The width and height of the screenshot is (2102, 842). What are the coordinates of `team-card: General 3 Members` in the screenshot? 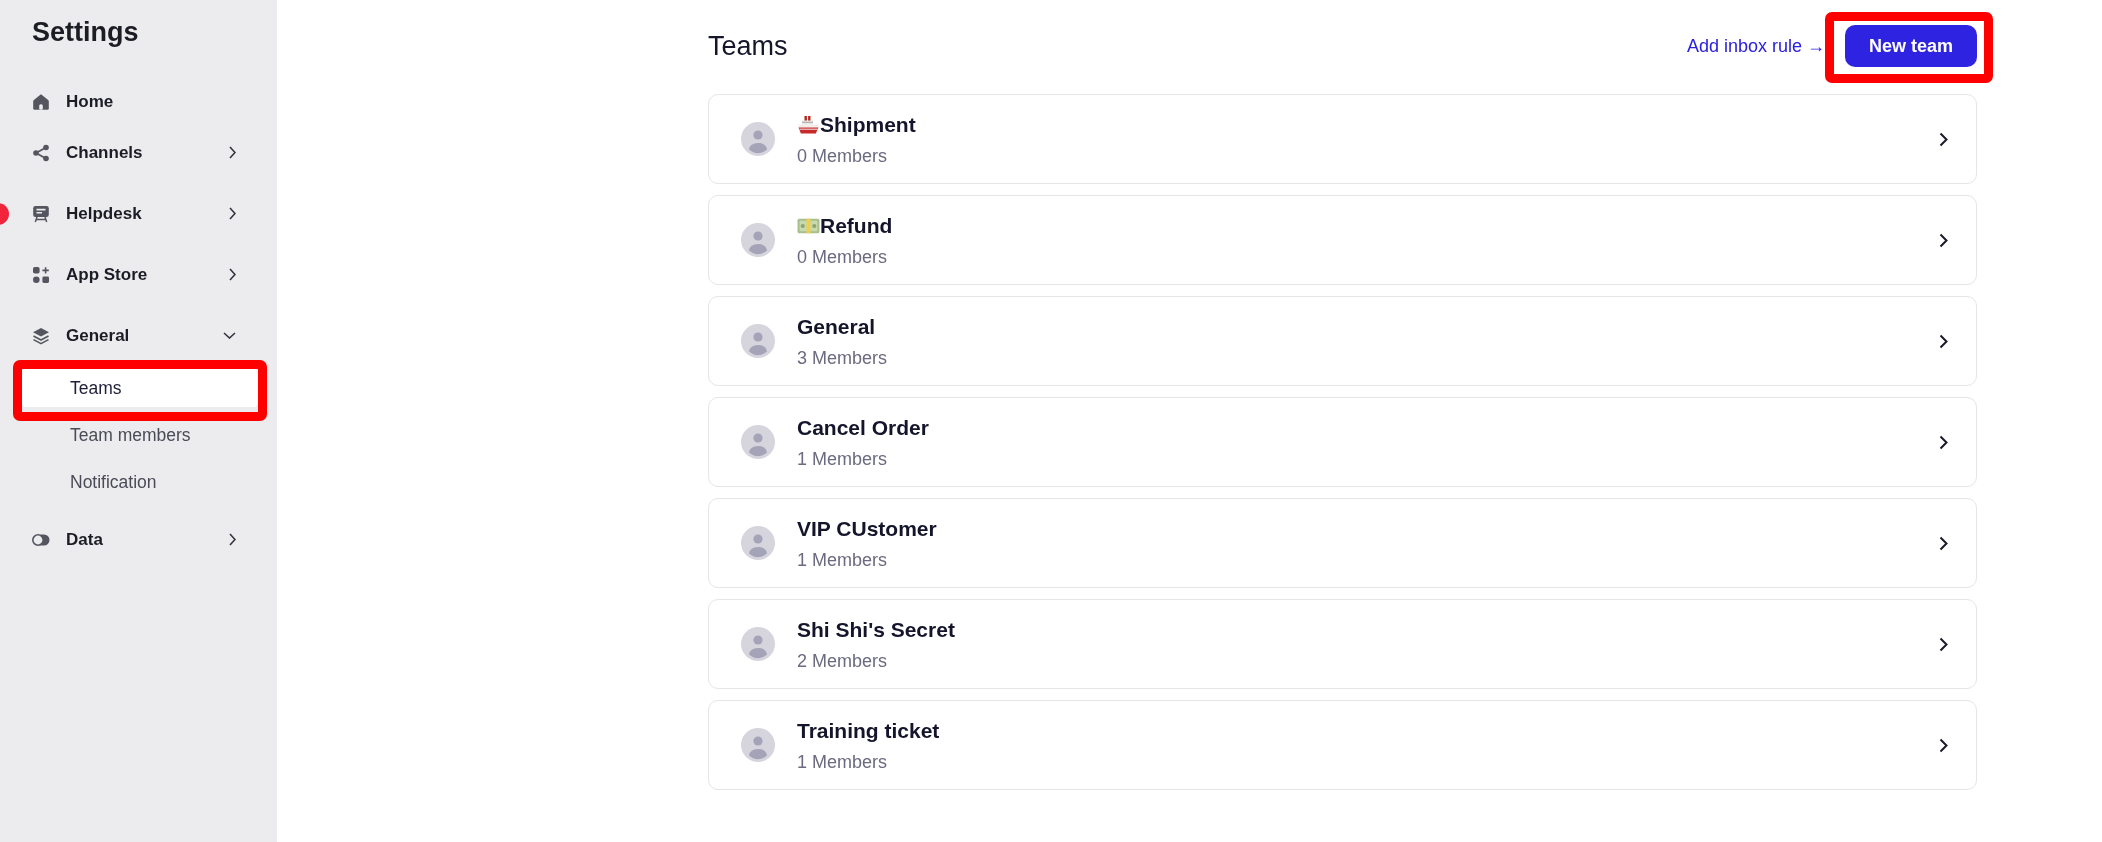 It's located at (1342, 341).